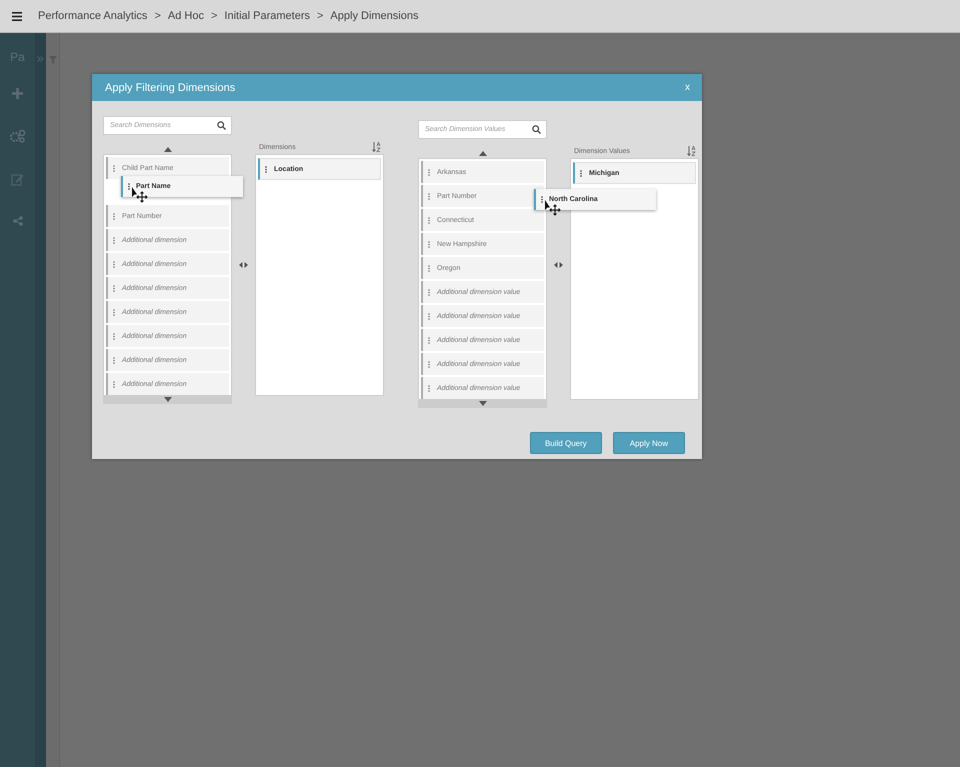 The width and height of the screenshot is (960, 767). I want to click on breadcrumb-item: Initial Parameters, so click(267, 16).